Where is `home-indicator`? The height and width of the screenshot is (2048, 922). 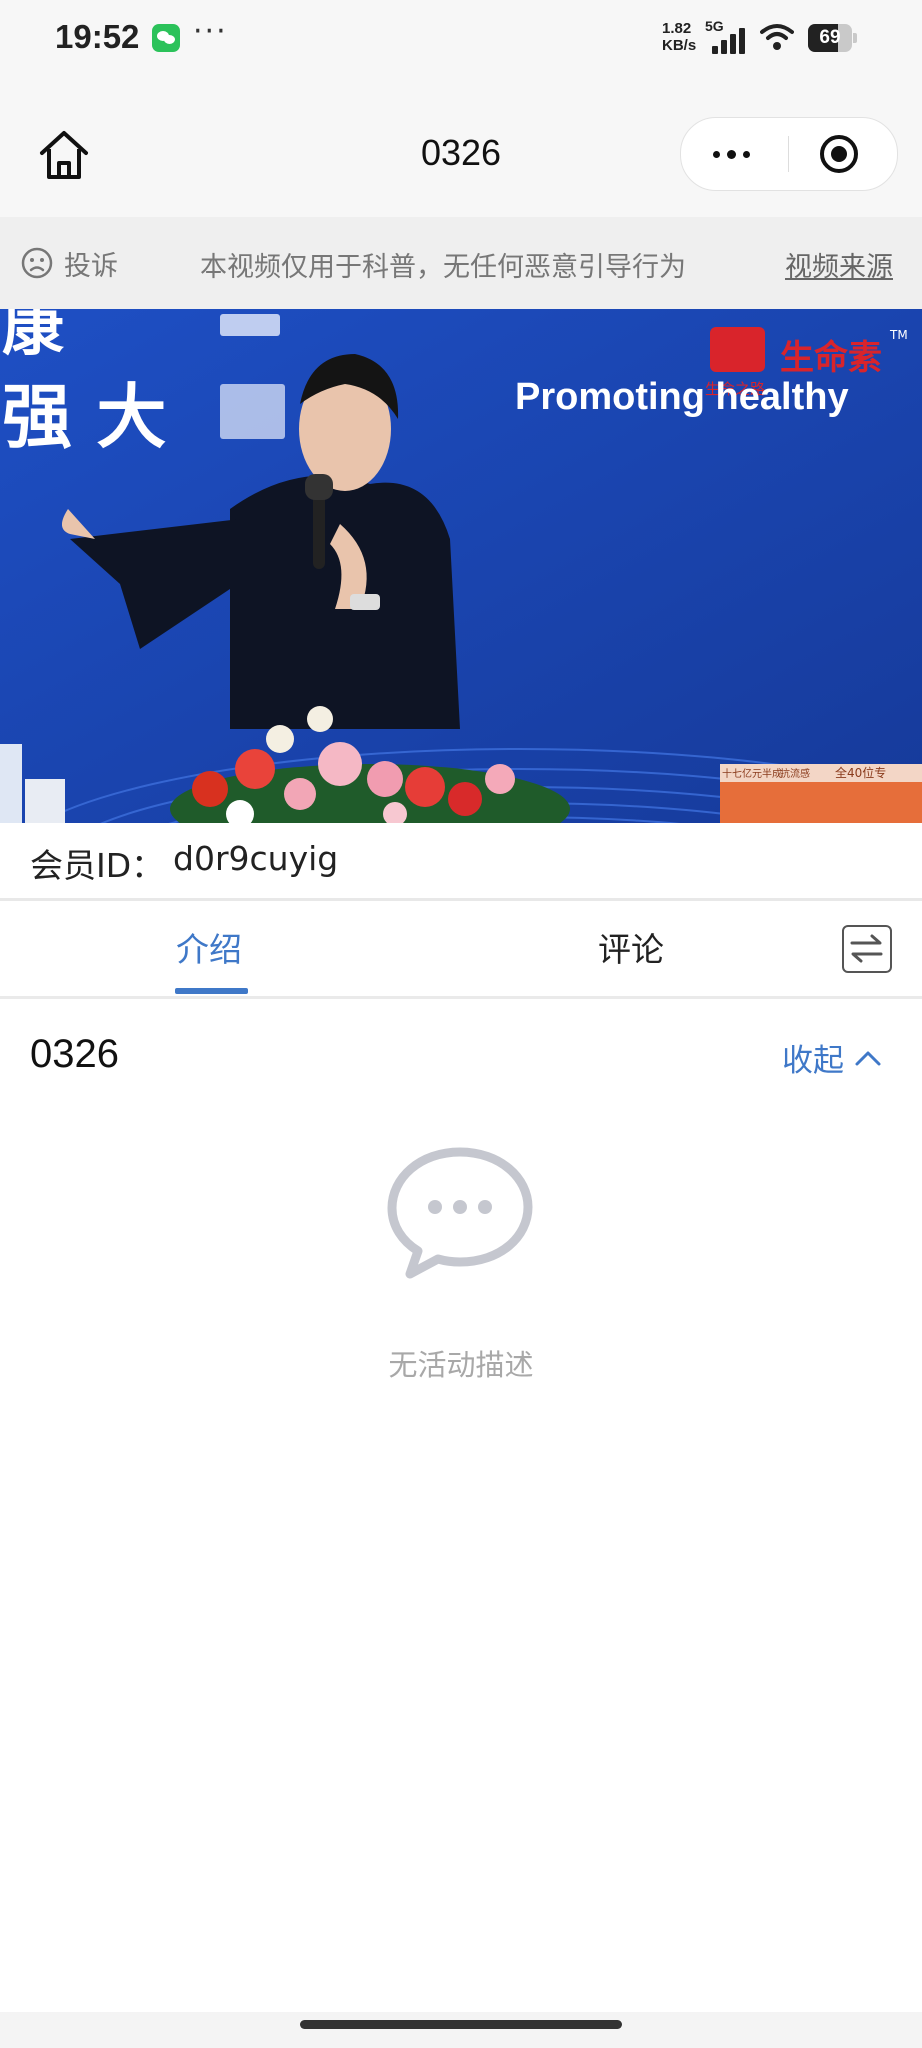
home-indicator is located at coordinates (461, 2024).